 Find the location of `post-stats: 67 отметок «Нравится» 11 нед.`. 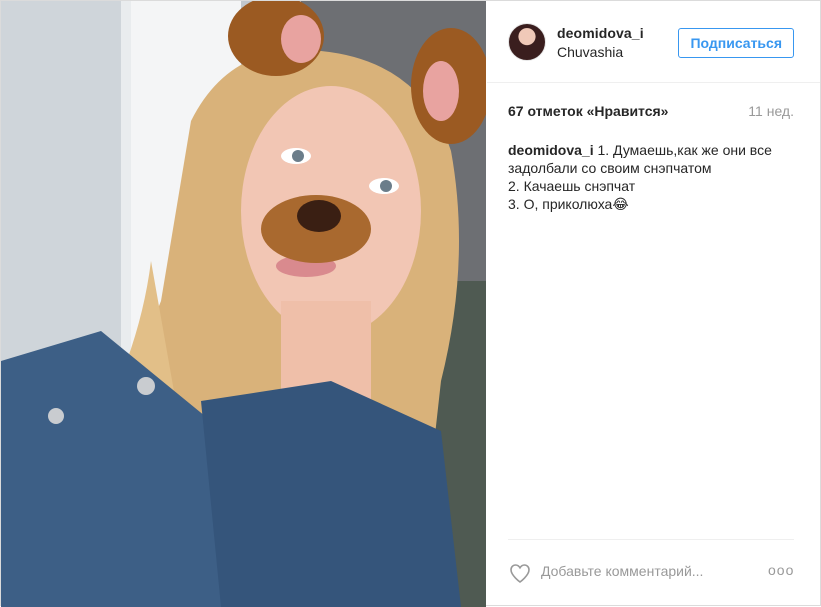

post-stats: 67 отметок «Нравится» 11 нед. is located at coordinates (651, 111).